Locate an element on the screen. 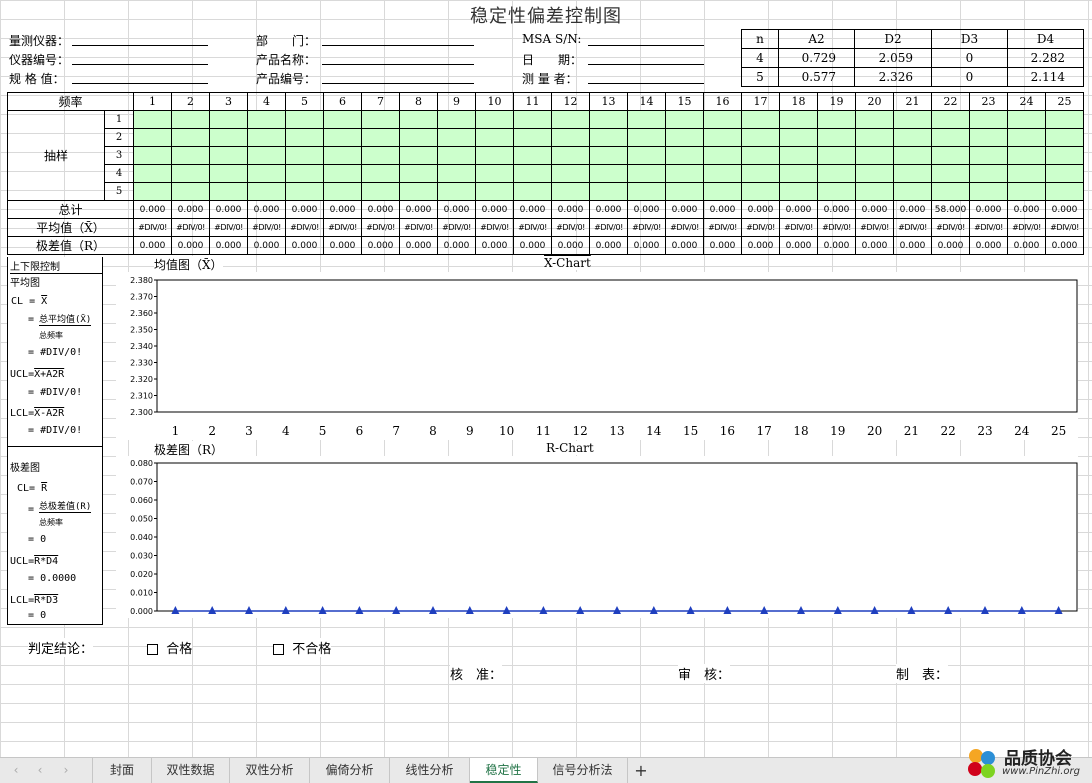 Image resolution: width=1092 pixels, height=783 pixels. fail-option: 不合格 is located at coordinates (302, 647).